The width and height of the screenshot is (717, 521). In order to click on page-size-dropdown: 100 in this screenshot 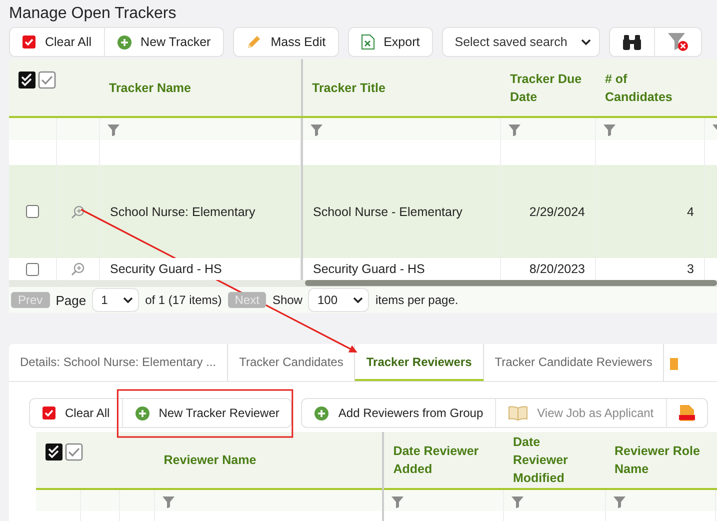, I will do `click(339, 300)`.